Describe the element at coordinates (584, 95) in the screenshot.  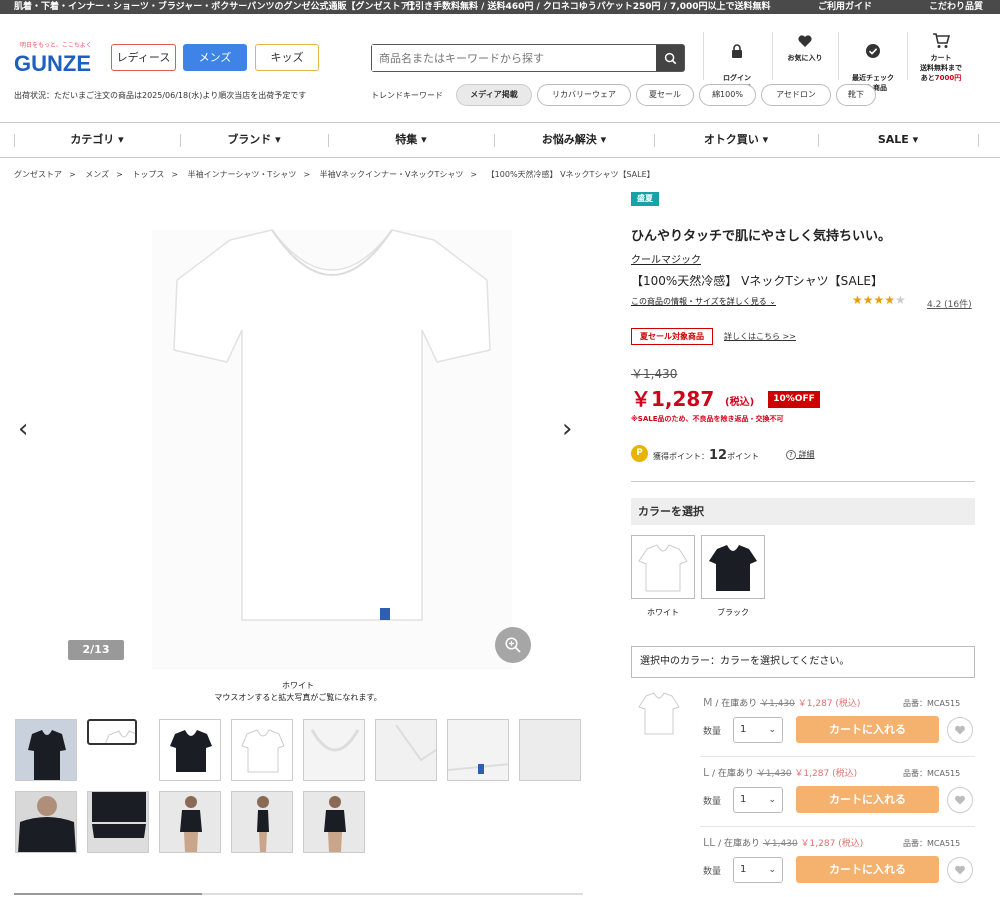
I see `trend-chip: リカバリーウェア` at that location.